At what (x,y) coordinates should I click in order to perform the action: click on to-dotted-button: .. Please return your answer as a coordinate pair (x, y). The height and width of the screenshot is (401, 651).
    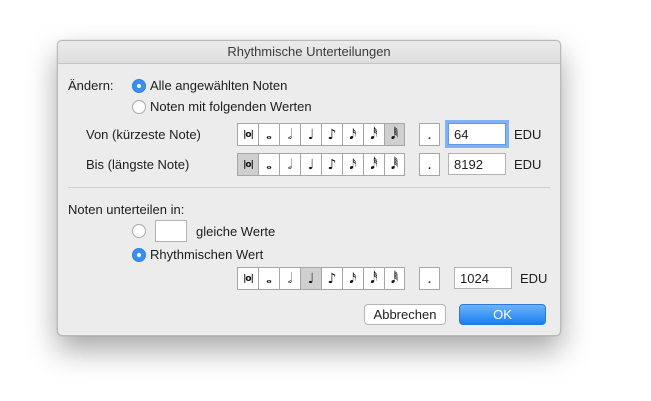
    Looking at the image, I should click on (429, 164).